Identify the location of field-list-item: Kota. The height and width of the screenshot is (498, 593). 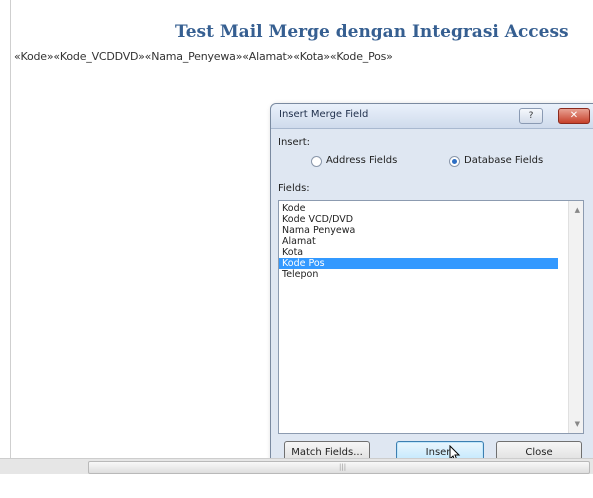
(418, 252).